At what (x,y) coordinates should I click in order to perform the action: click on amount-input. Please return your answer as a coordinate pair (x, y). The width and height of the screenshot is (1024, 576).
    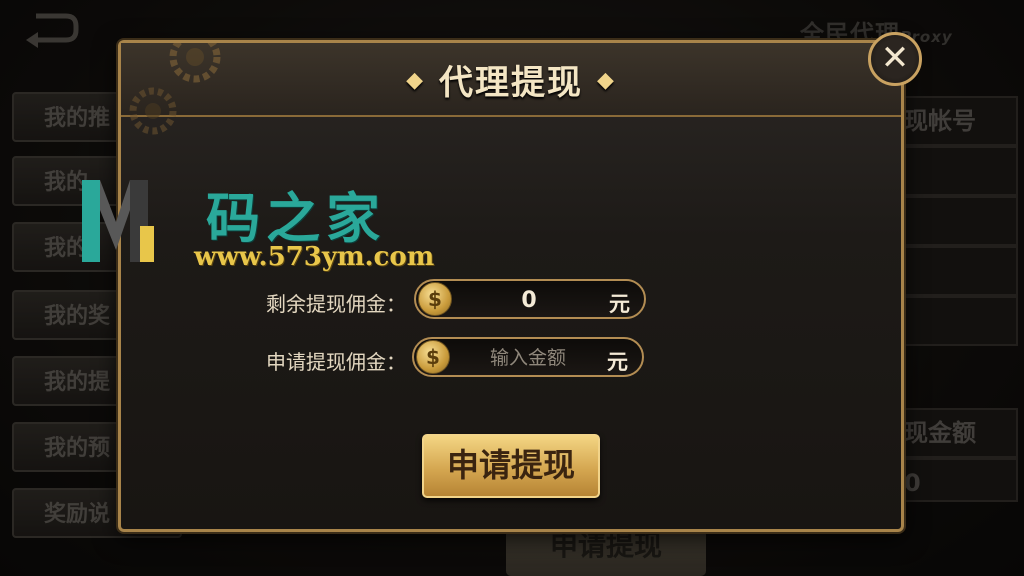
    Looking at the image, I should click on (528, 358).